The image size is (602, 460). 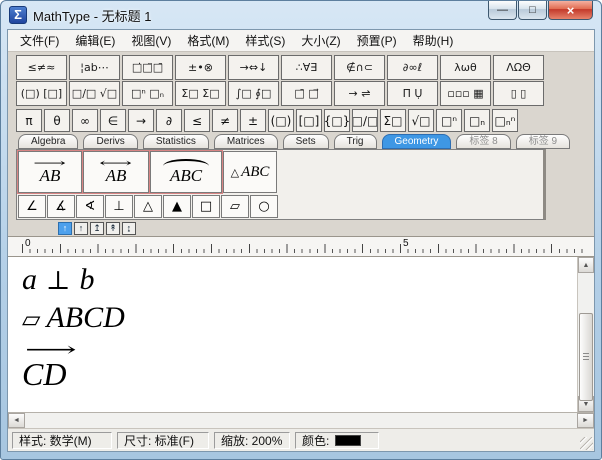 I want to click on quick-symbol-button: ∞, so click(x=85, y=120).